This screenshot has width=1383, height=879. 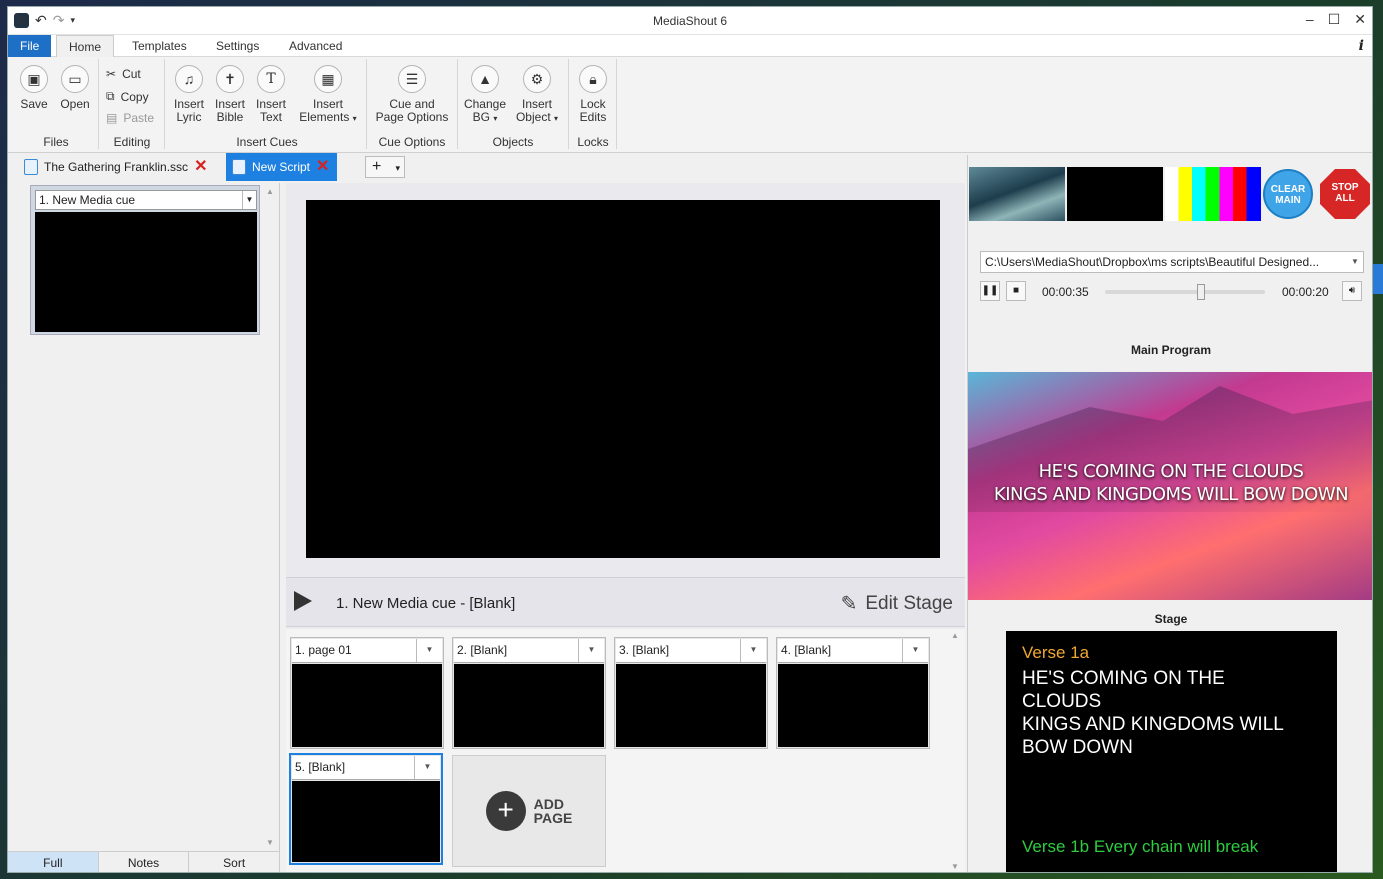 What do you see at coordinates (529, 693) in the screenshot?
I see `page-tile: 2. [Blank] ▼` at bounding box center [529, 693].